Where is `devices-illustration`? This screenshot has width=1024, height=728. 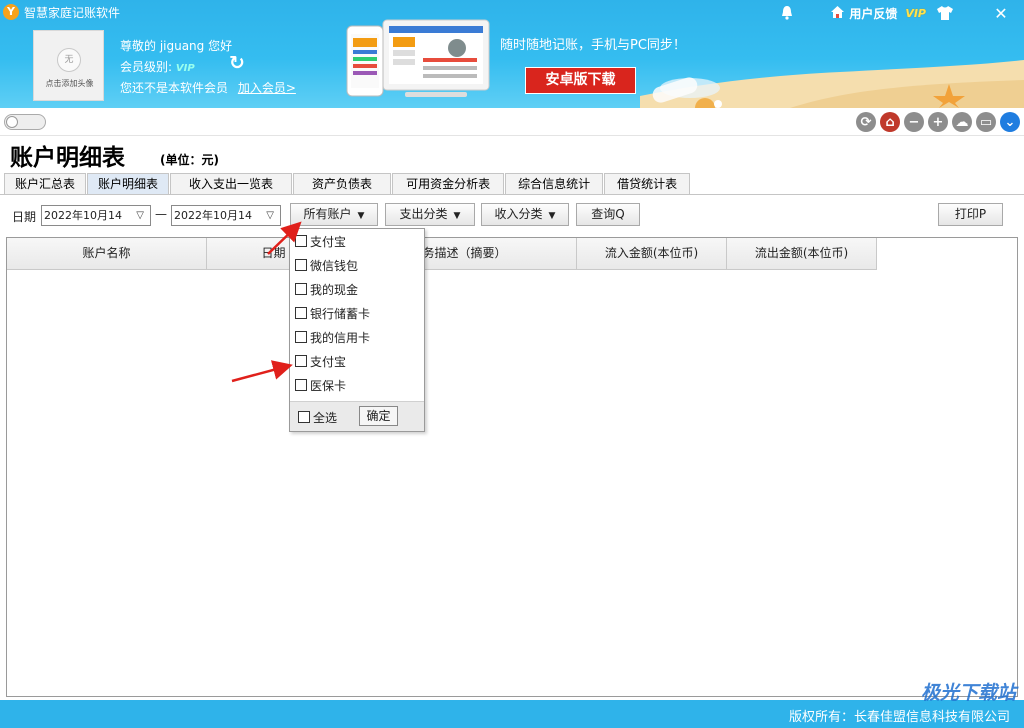 devices-illustration is located at coordinates (419, 59).